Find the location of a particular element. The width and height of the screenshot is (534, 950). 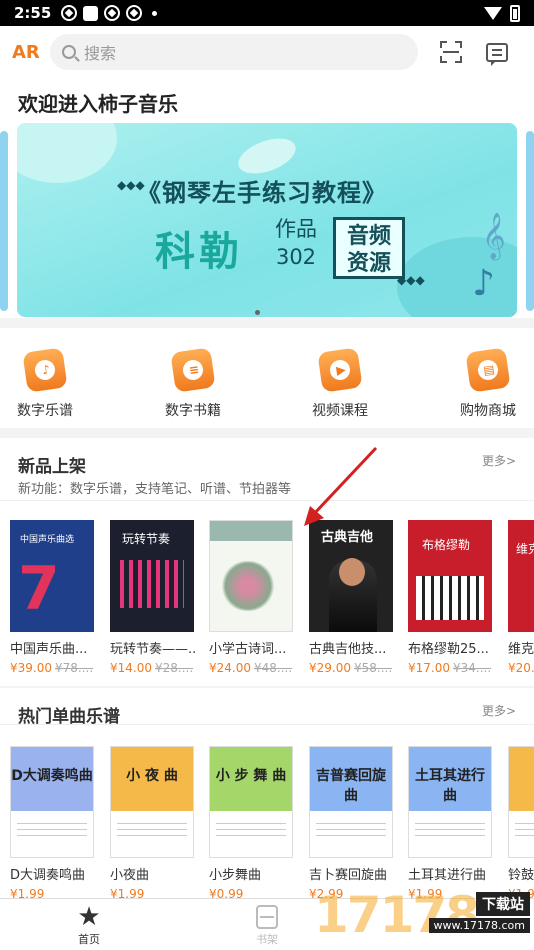

category-video-course: ▶ 视频课程 is located at coordinates (340, 383).